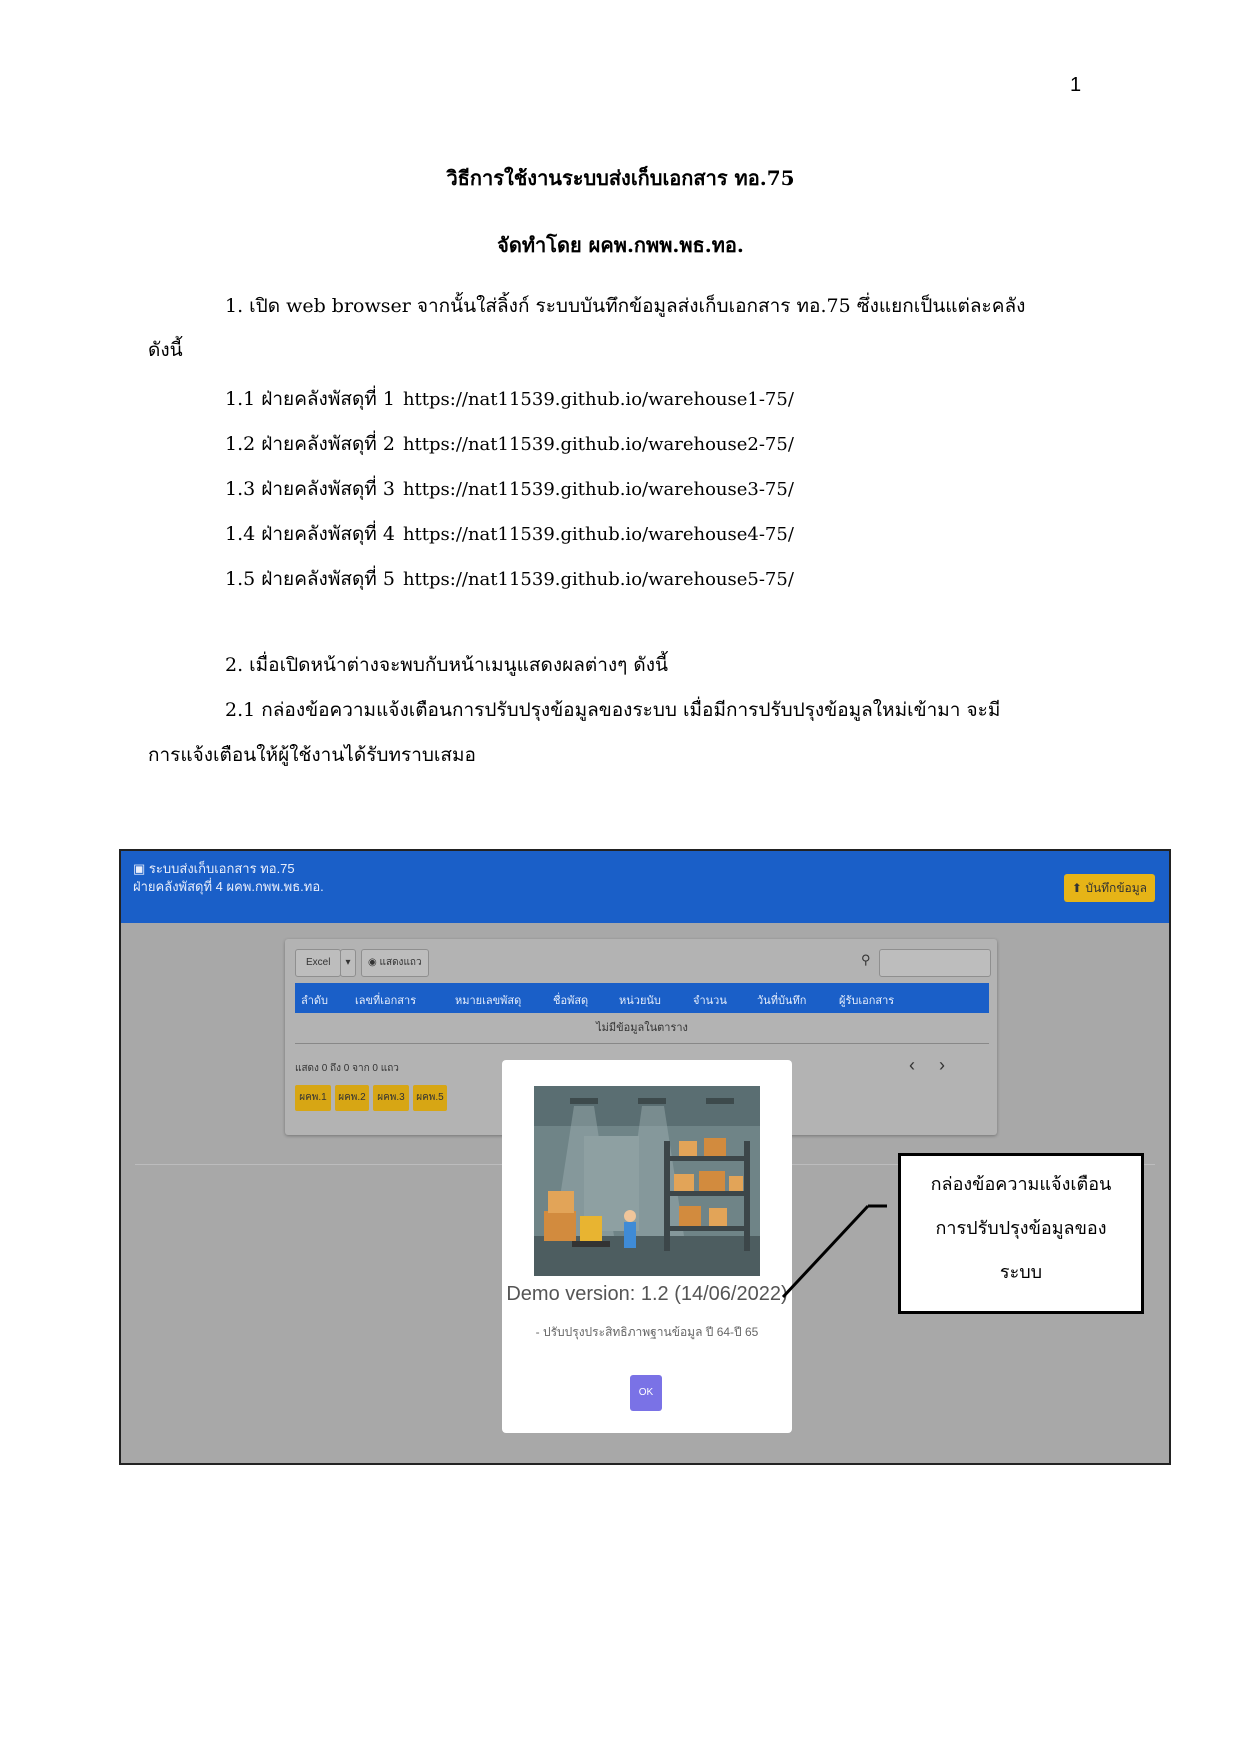 The height and width of the screenshot is (1755, 1241). I want to click on warehouse-illustration, so click(647, 1181).